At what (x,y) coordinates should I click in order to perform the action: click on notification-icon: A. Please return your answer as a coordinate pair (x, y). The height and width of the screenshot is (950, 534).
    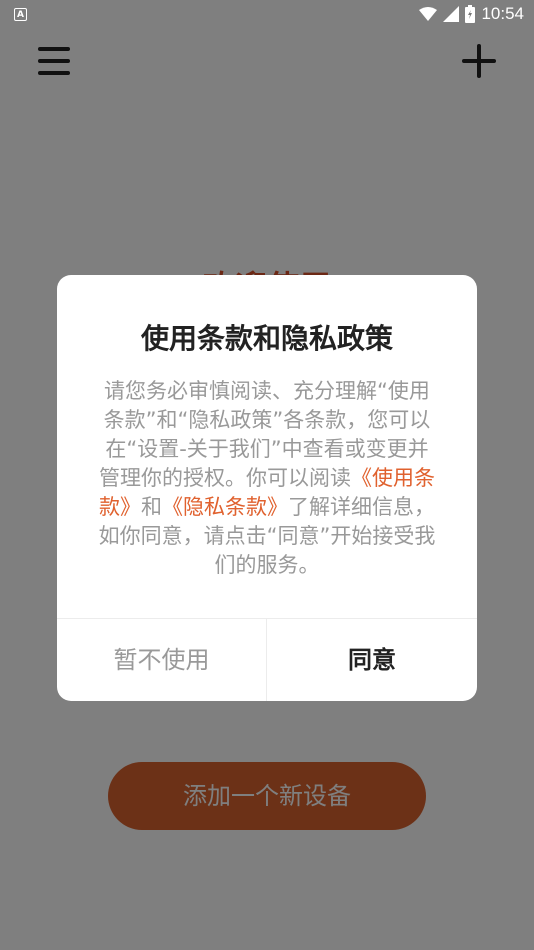
    Looking at the image, I should click on (20, 14).